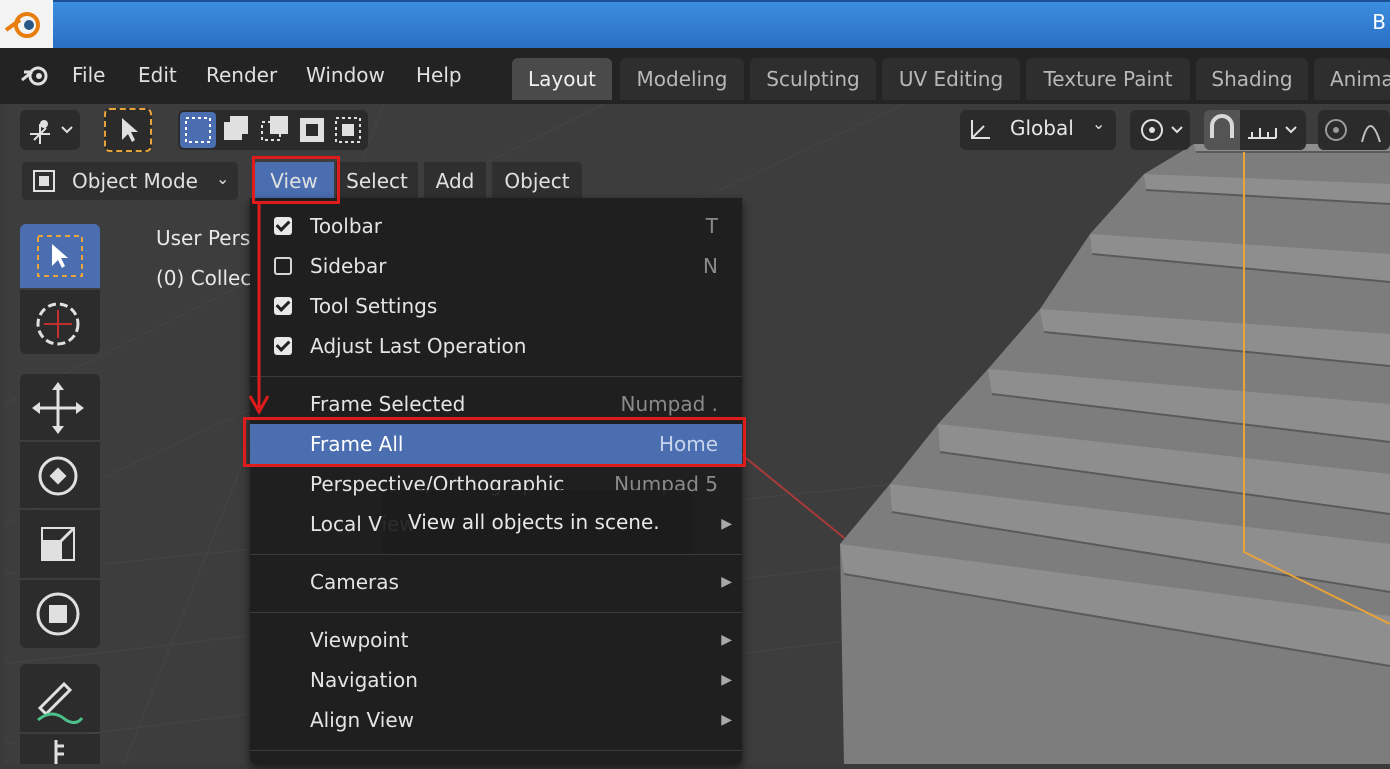 This screenshot has width=1390, height=769. I want to click on tab-texture-paint: Texture Paint, so click(1108, 79).